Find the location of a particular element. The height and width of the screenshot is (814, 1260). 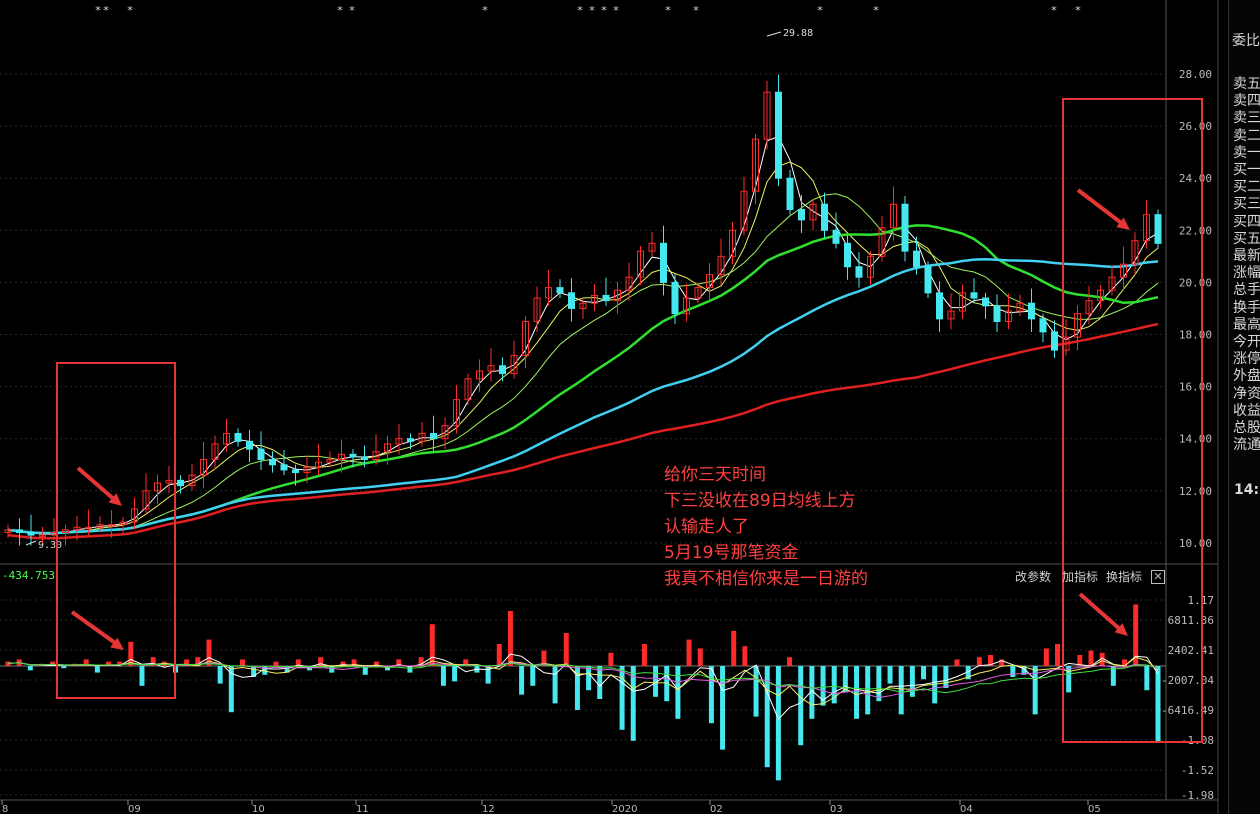

indicator-tick-label: -2007.04 is located at coordinates (1187, 680).